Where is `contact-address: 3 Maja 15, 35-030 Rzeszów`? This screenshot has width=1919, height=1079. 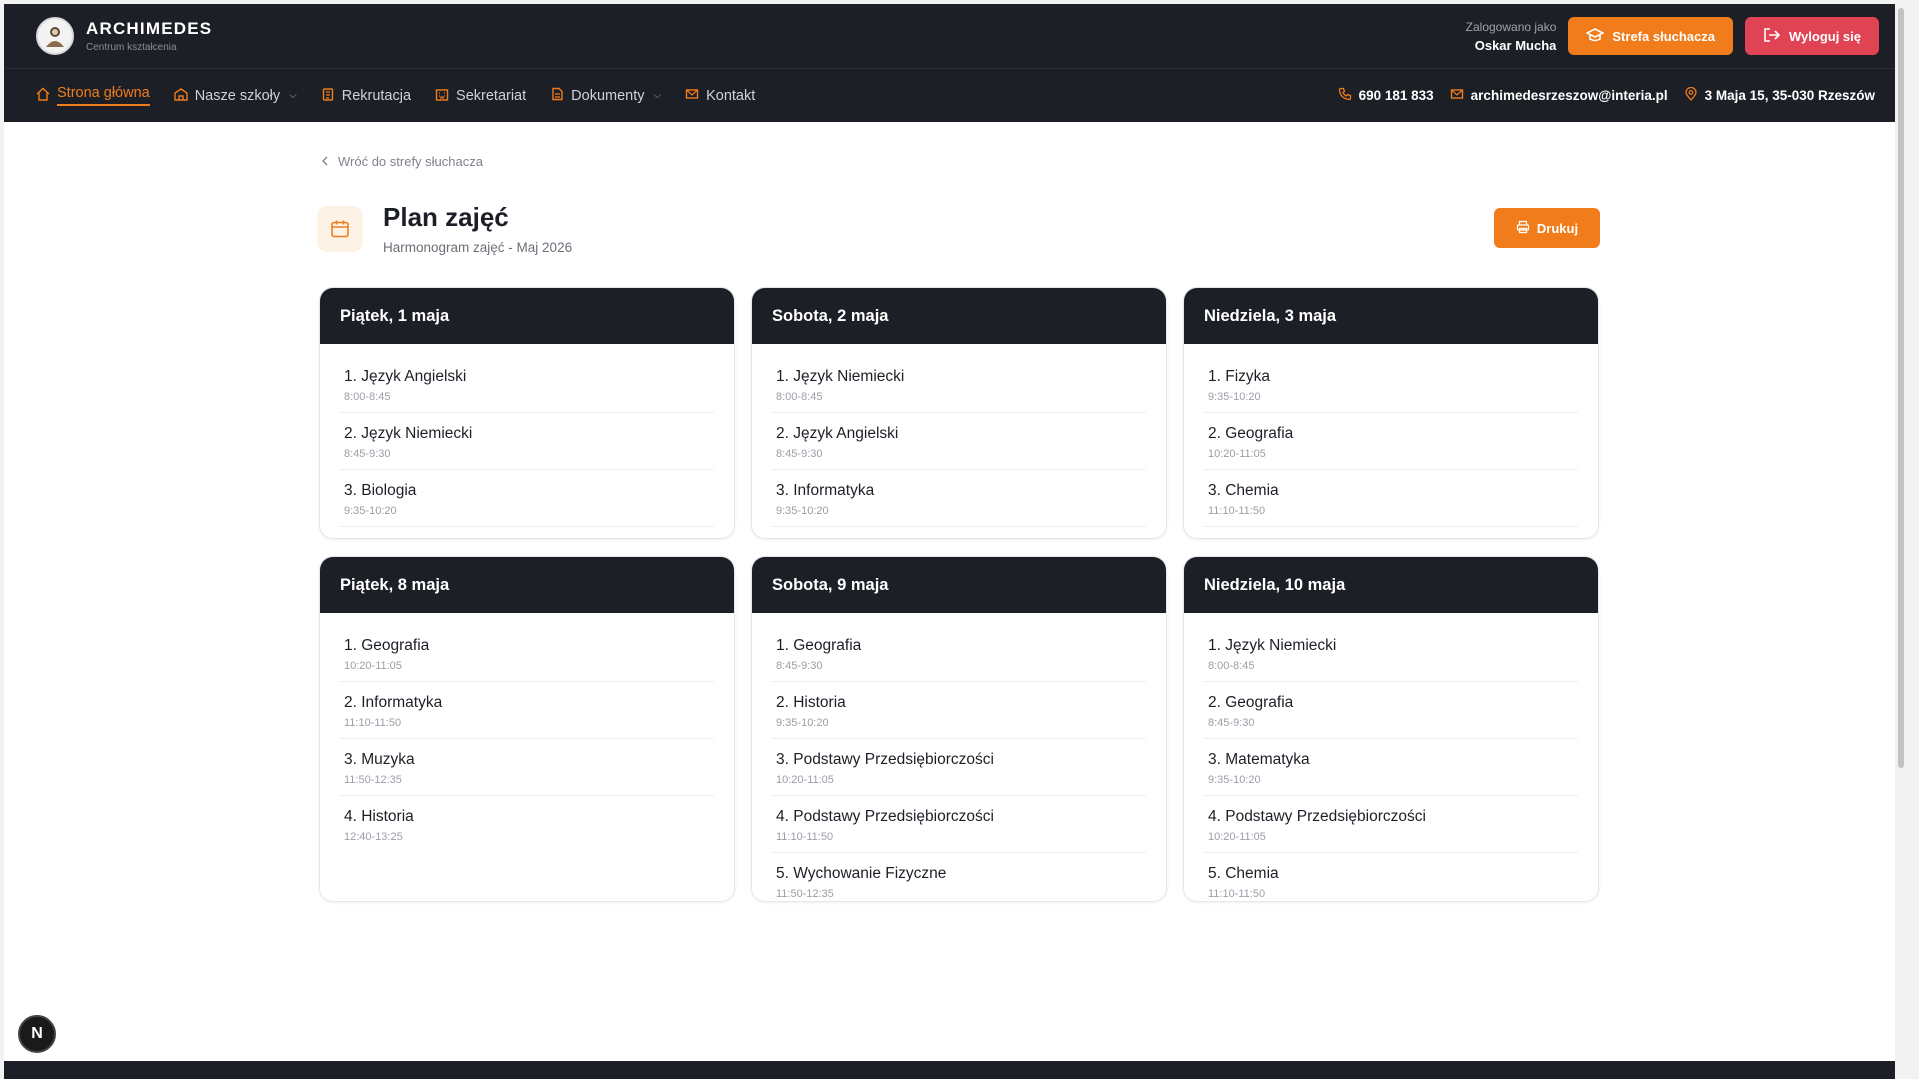 contact-address: 3 Maja 15, 35-030 Rzeszów is located at coordinates (1779, 95).